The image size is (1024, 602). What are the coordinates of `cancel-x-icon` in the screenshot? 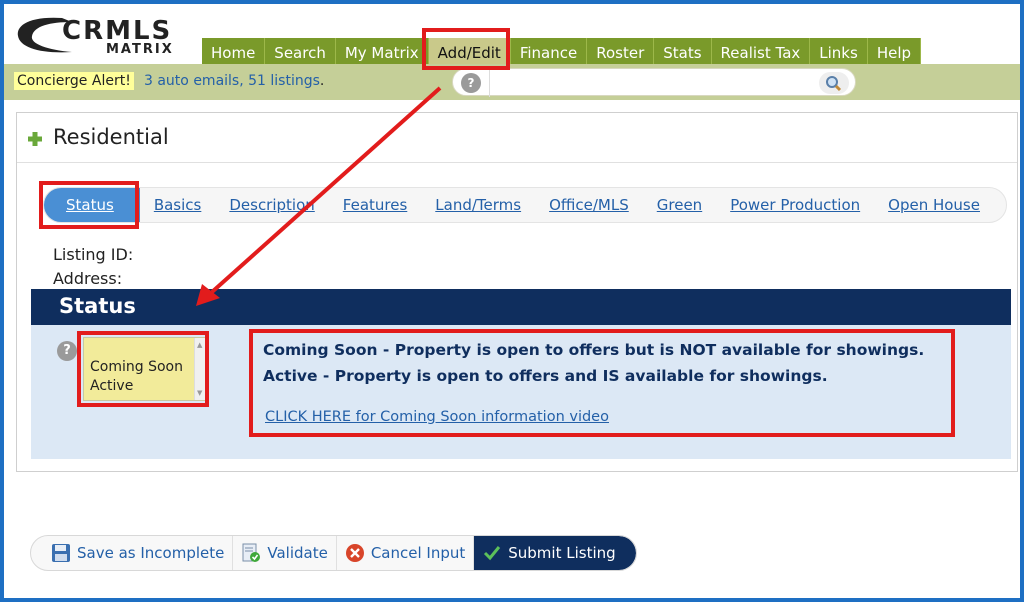 It's located at (354, 553).